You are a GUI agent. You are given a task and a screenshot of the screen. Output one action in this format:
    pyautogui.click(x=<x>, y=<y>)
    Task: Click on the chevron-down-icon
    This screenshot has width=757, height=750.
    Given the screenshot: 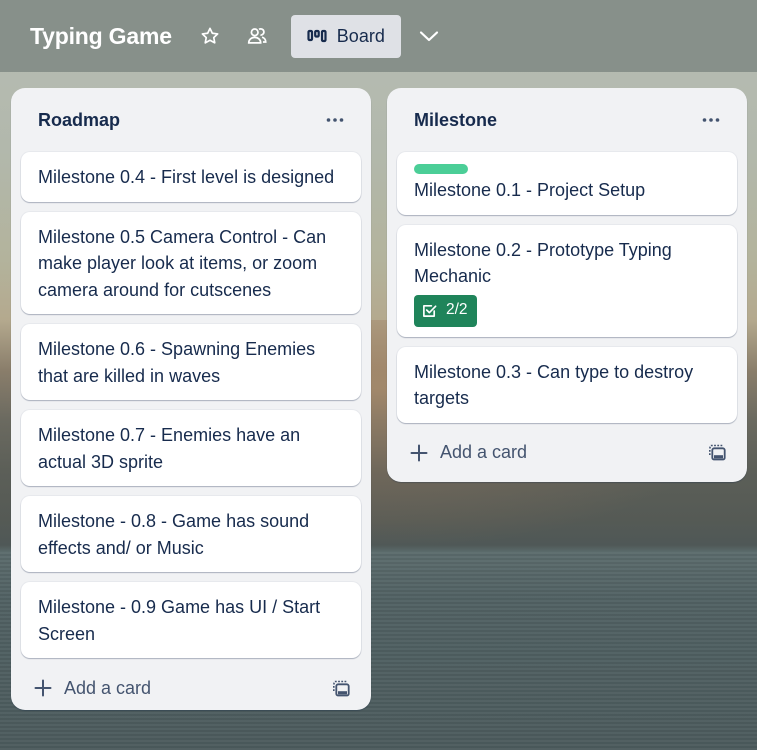 What is the action you would take?
    pyautogui.click(x=428, y=36)
    